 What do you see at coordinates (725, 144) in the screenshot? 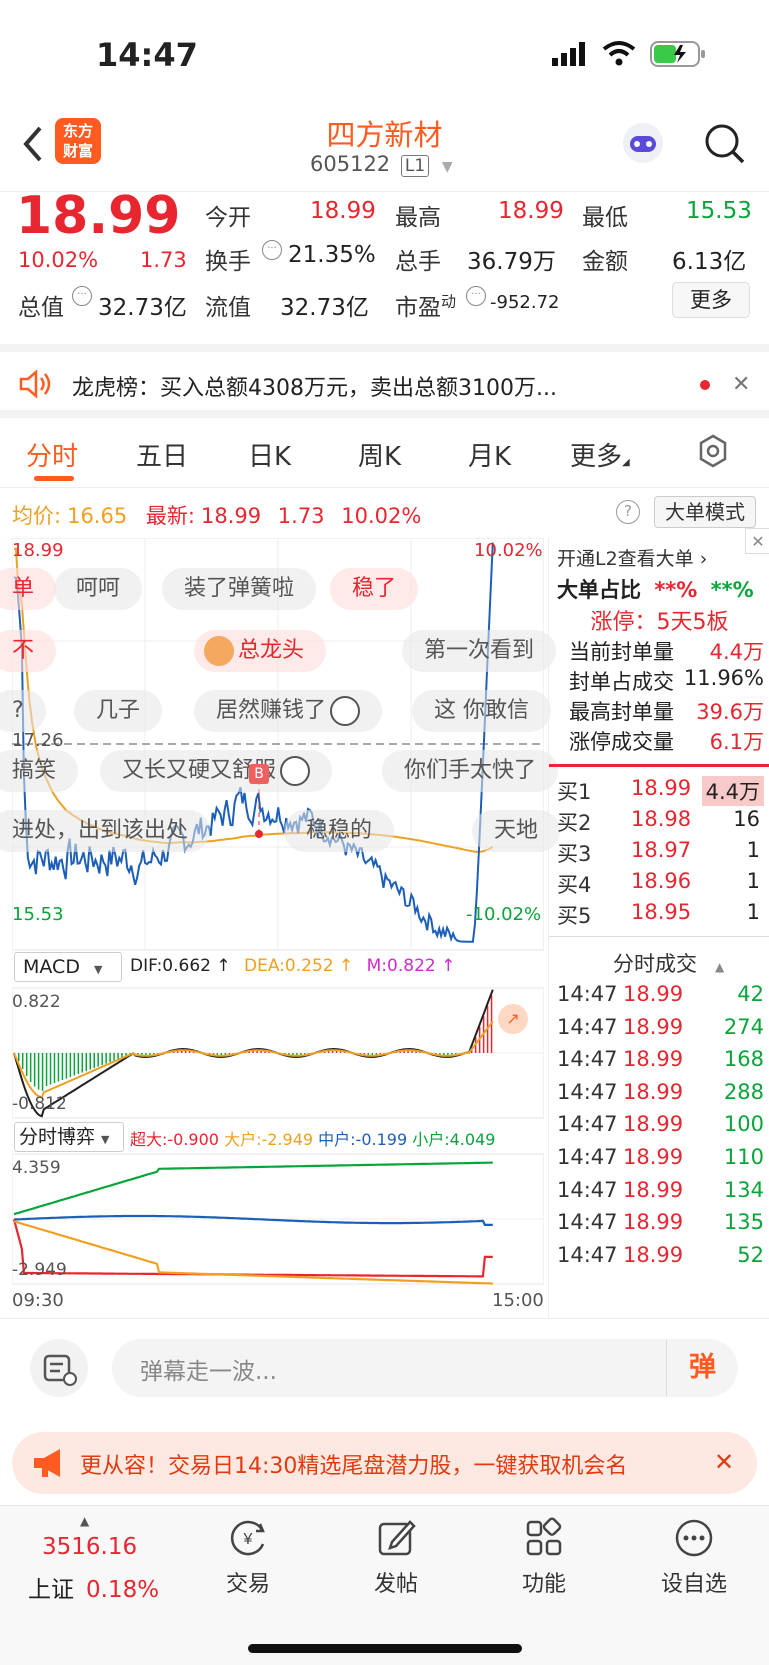
I see `search-icon` at bounding box center [725, 144].